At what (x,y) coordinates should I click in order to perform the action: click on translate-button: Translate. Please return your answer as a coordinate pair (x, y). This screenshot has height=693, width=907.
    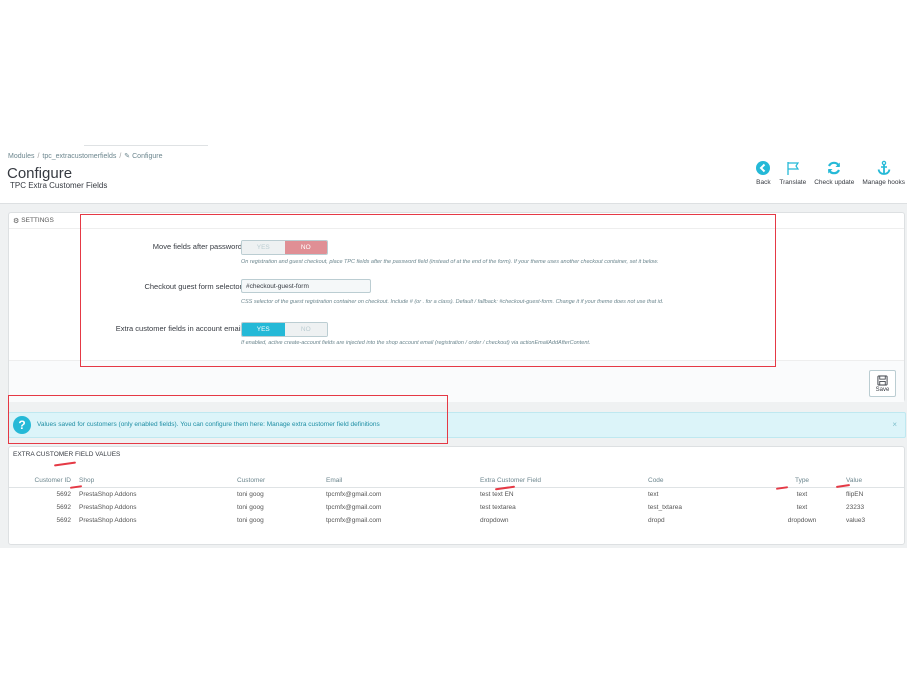
    Looking at the image, I should click on (792, 173).